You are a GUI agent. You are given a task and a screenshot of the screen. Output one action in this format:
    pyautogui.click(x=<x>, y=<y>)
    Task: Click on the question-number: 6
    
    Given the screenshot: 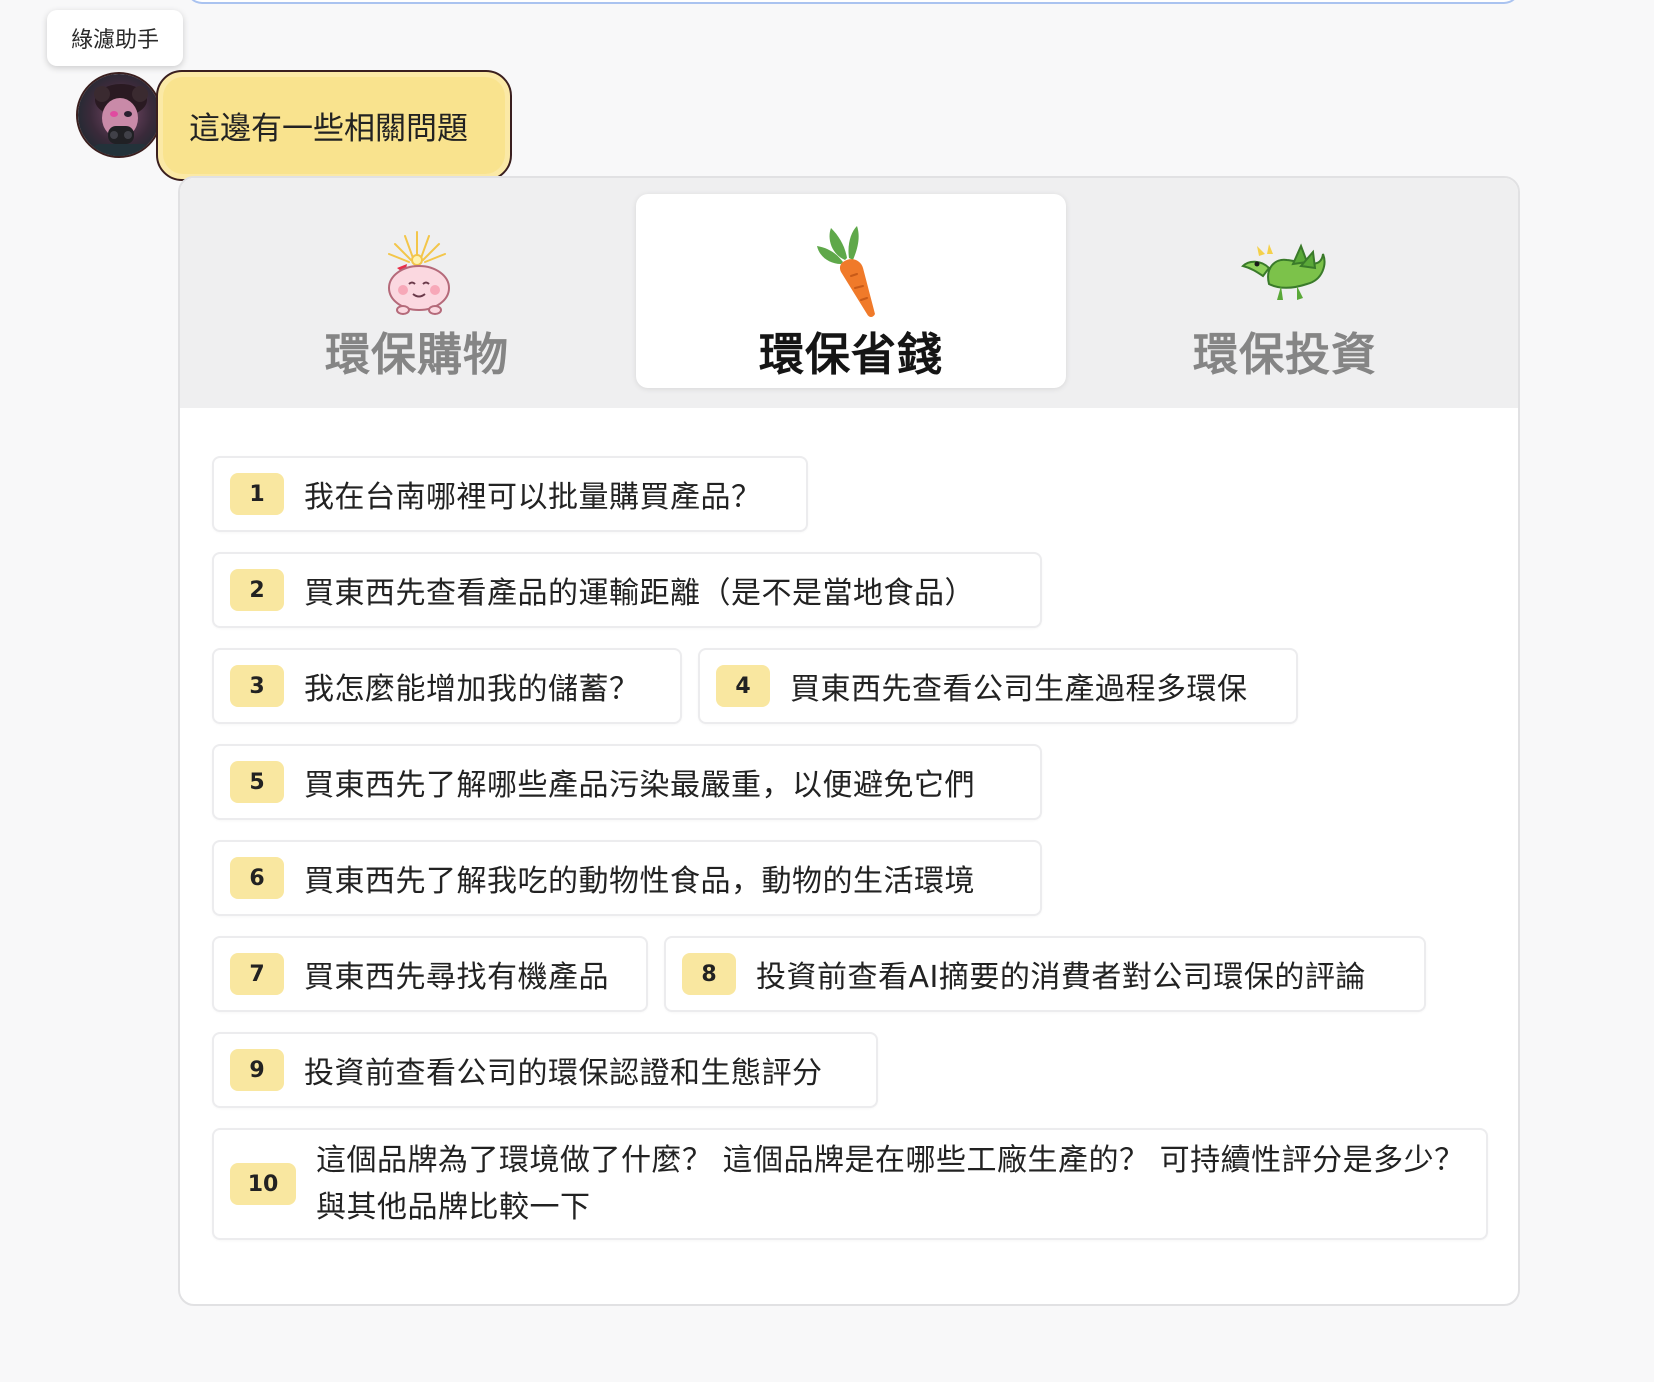 What is the action you would take?
    pyautogui.click(x=257, y=878)
    